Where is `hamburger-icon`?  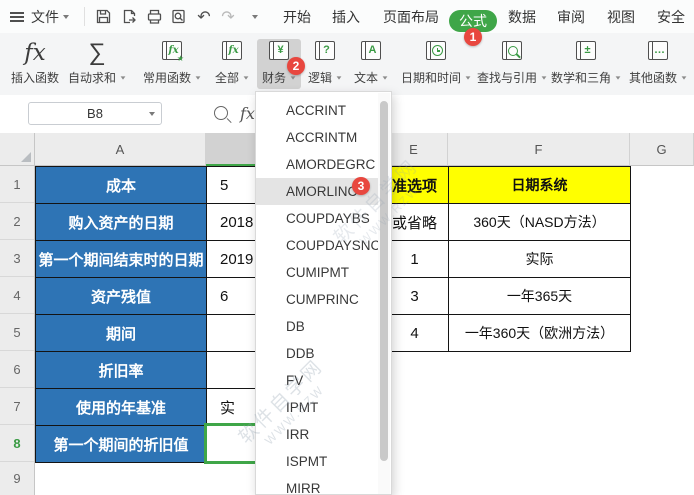 hamburger-icon is located at coordinates (17, 16).